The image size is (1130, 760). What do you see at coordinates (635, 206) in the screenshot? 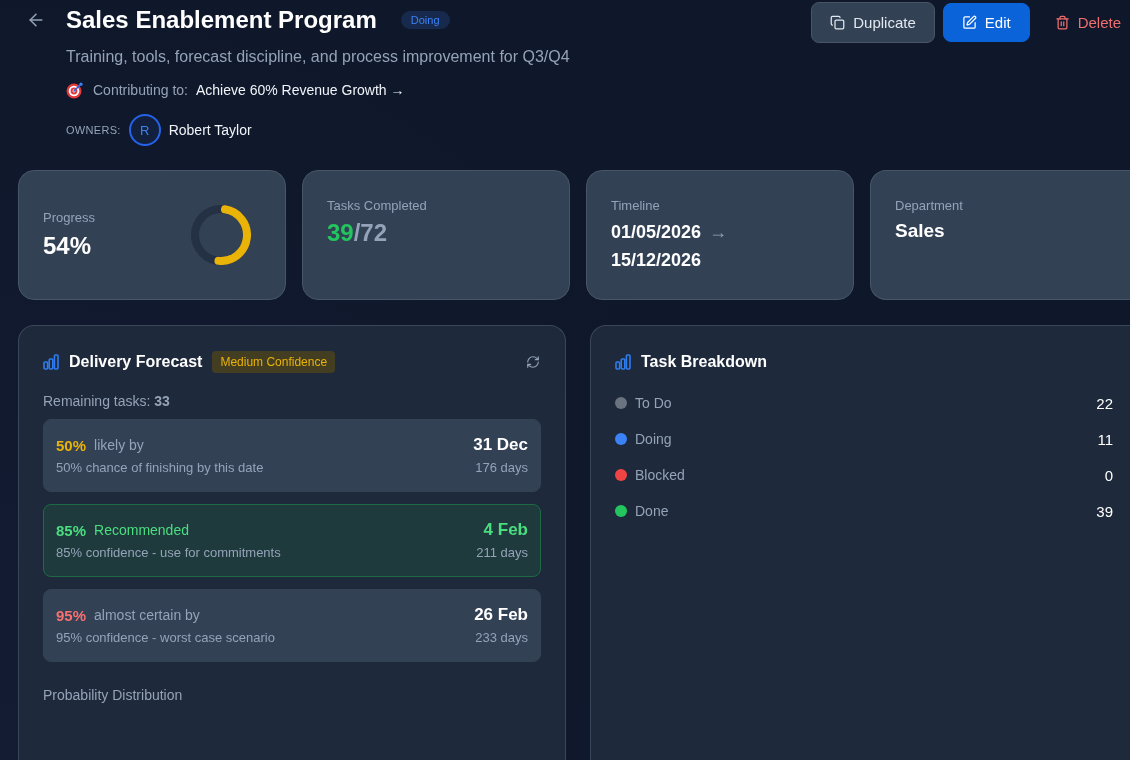
I see `stat-label: Timeline` at bounding box center [635, 206].